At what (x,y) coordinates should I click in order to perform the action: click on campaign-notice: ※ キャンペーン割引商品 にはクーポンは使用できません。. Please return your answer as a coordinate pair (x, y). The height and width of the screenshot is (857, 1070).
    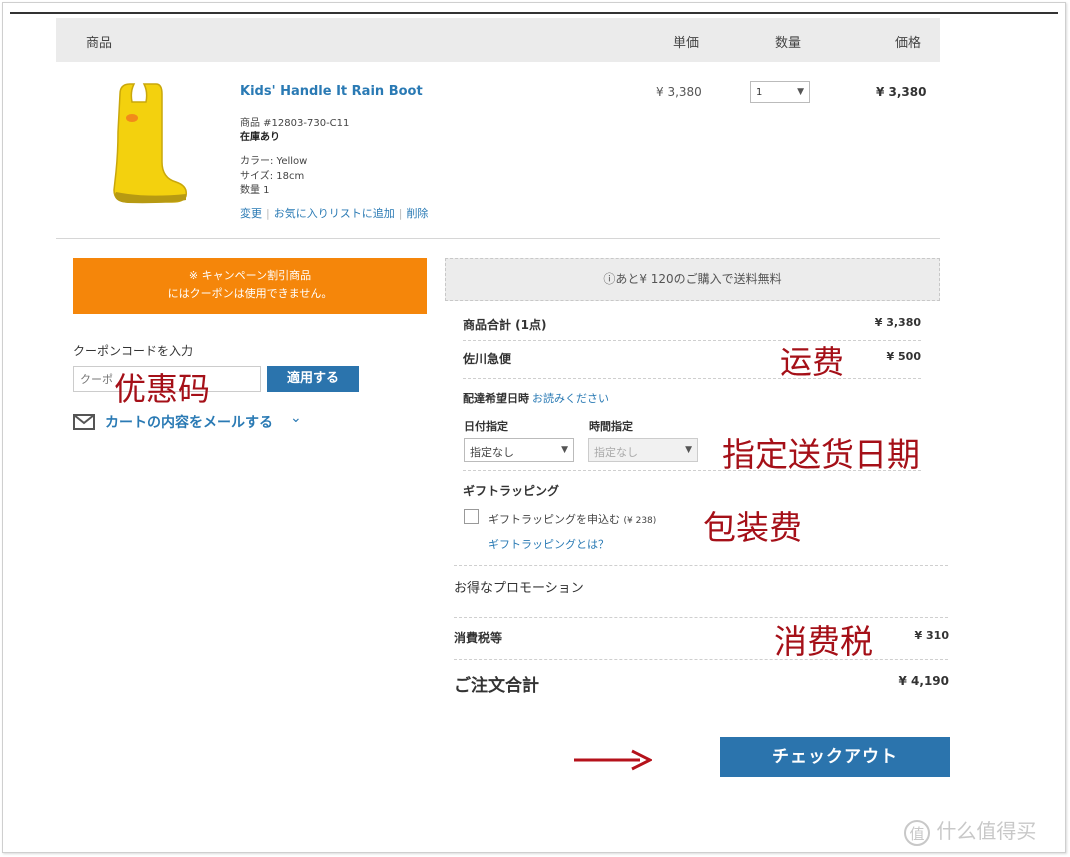
    Looking at the image, I should click on (250, 286).